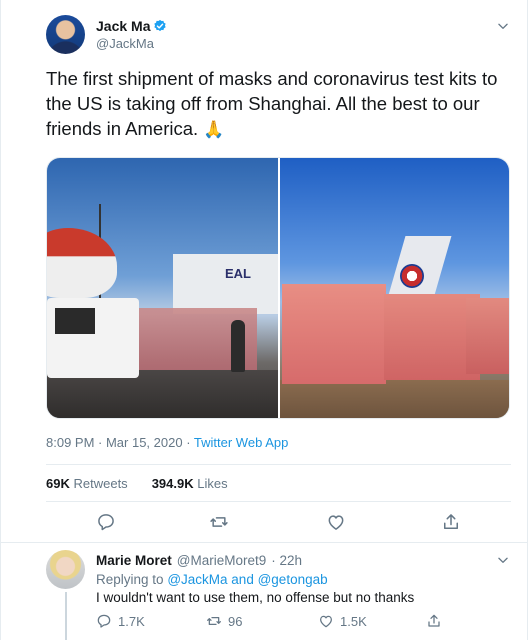  I want to click on mention-link: @JackMa, so click(197, 579).